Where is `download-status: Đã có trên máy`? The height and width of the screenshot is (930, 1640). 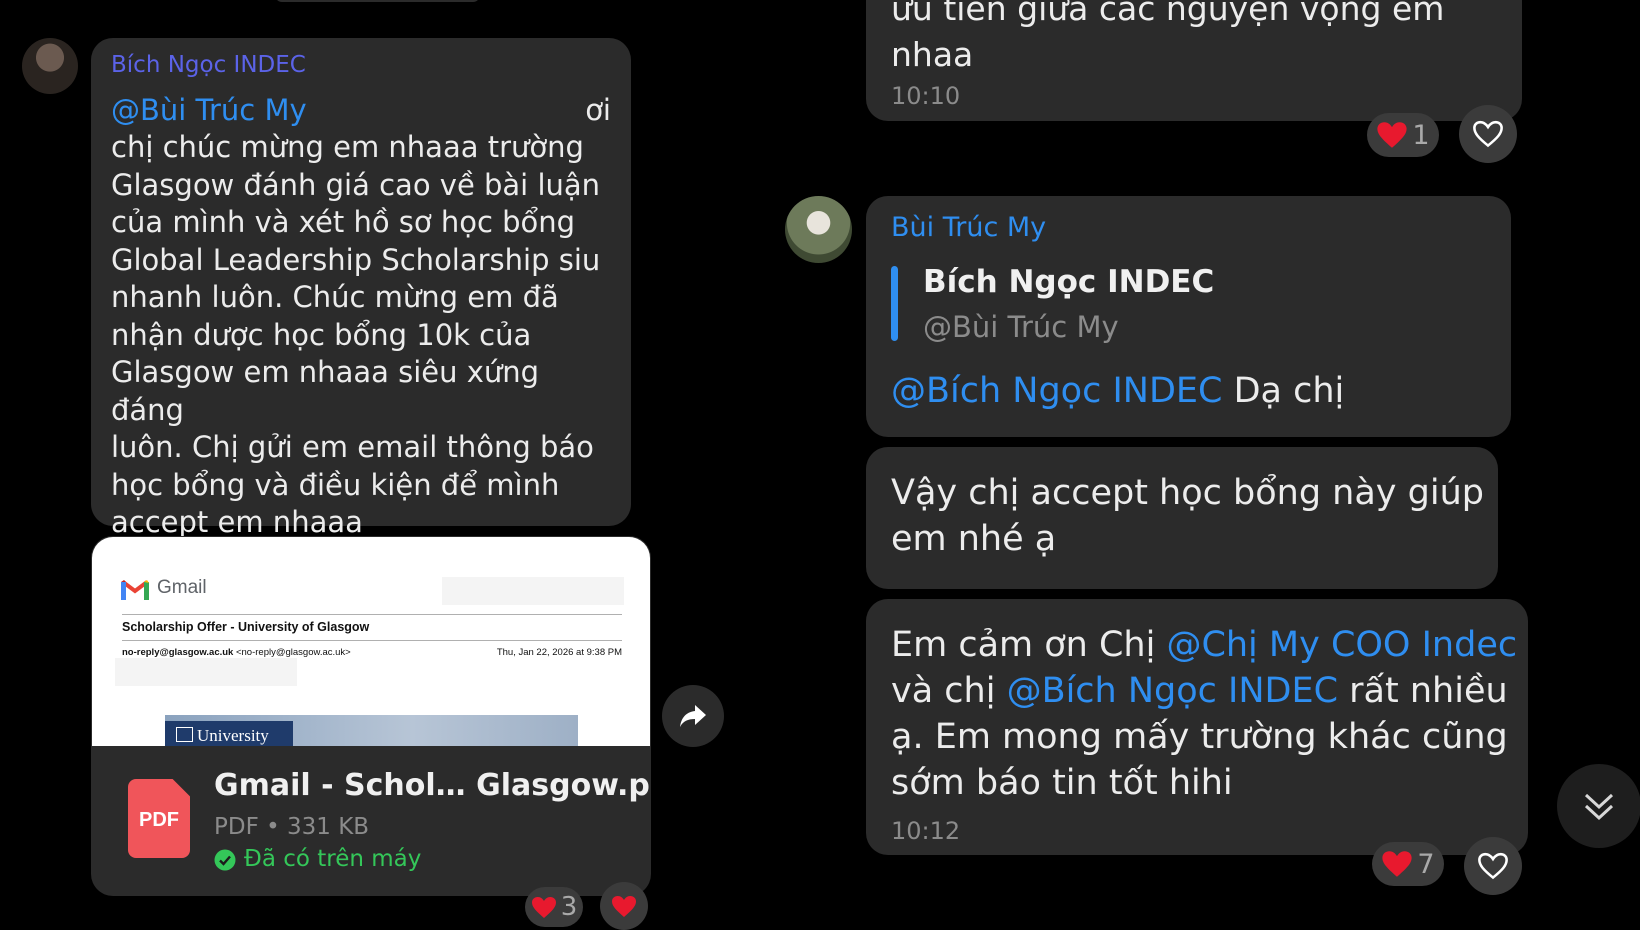
download-status: Đã có trên máy is located at coordinates (333, 859).